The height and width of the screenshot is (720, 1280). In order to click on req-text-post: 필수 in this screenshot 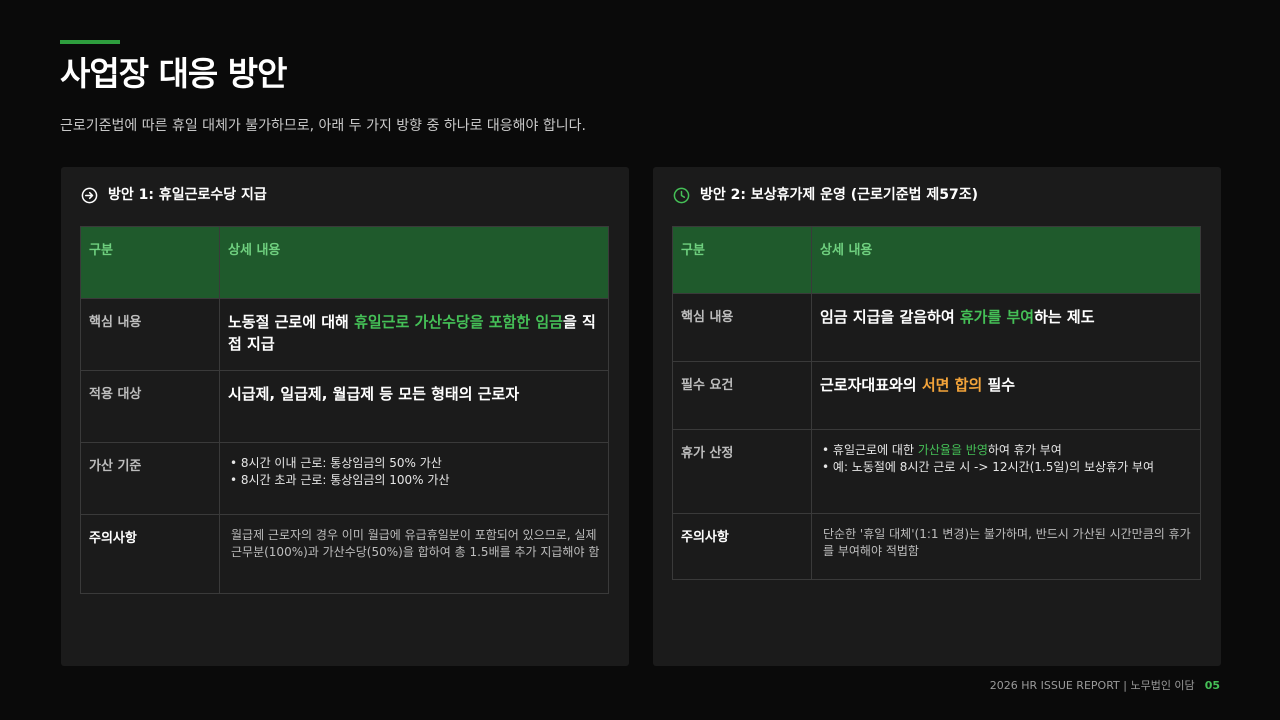, I will do `click(999, 385)`.